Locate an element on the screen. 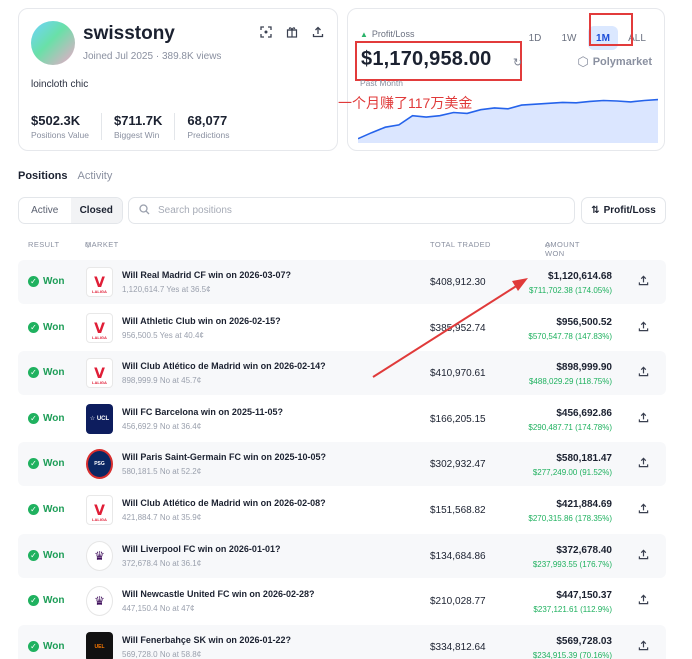  header-amount-won: AMOUNT WON ◇ is located at coordinates (562, 249).